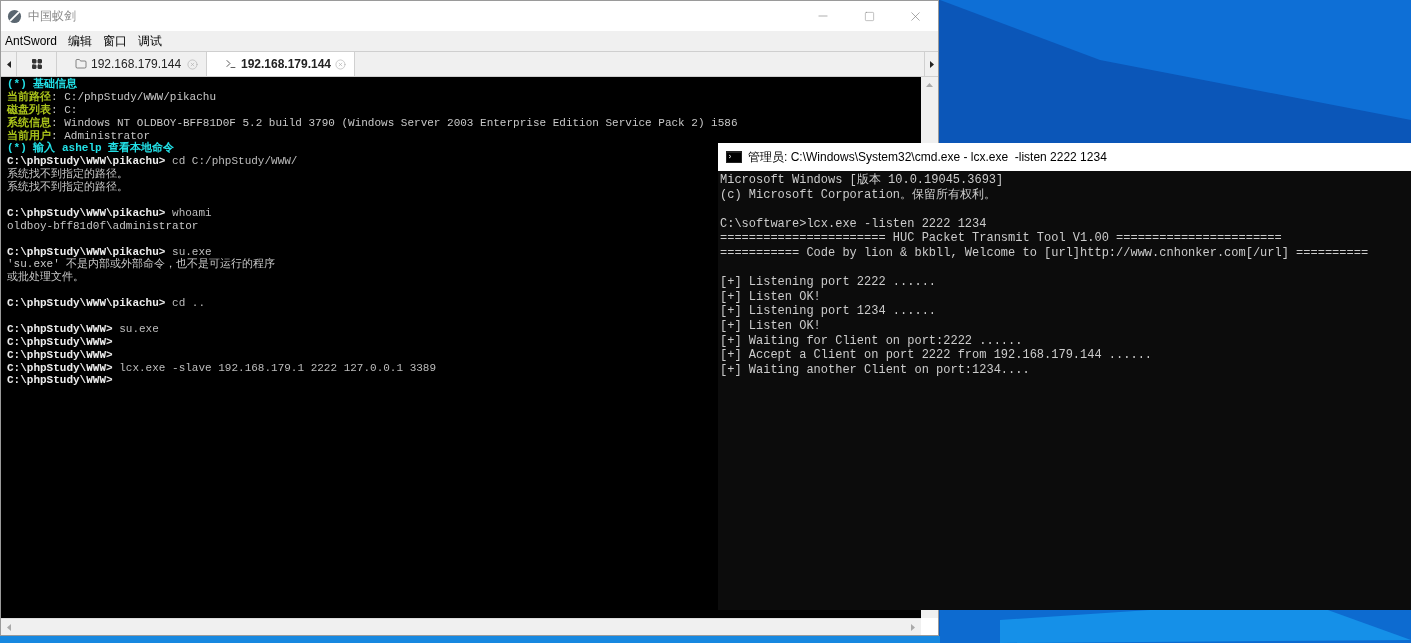 The width and height of the screenshot is (1411, 643). Describe the element at coordinates (150, 41) in the screenshot. I see `menu-item: 调试` at that location.